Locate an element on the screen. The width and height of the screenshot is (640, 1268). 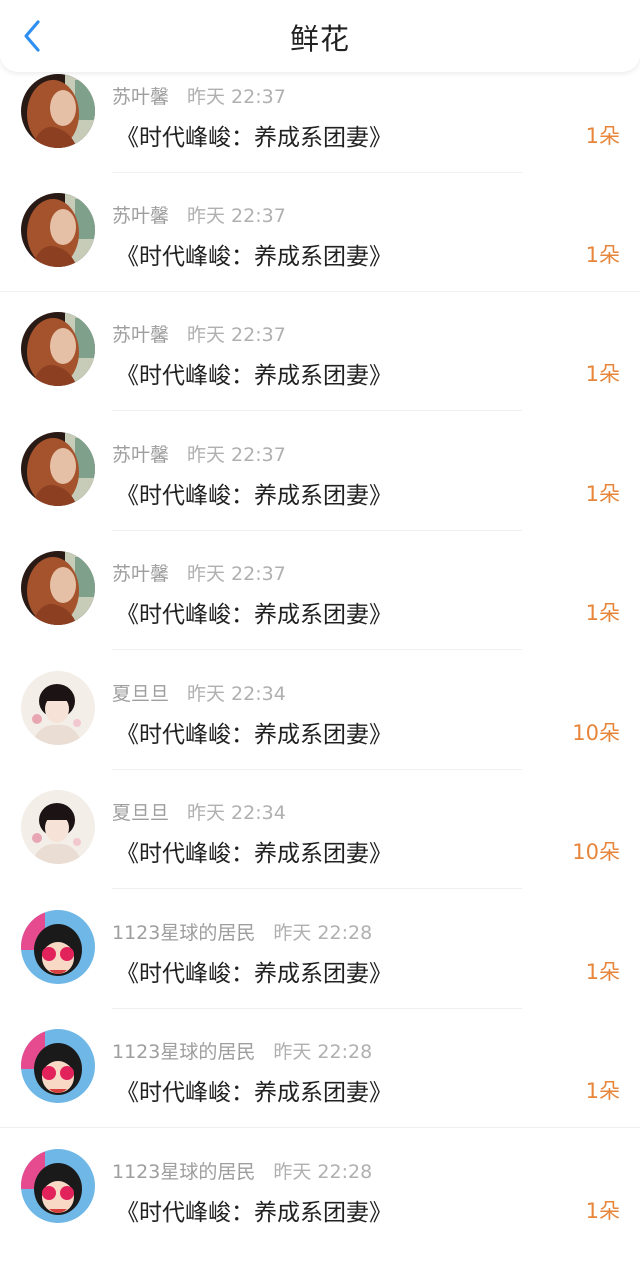
top-nav-bar: 鲜花 is located at coordinates (320, 36).